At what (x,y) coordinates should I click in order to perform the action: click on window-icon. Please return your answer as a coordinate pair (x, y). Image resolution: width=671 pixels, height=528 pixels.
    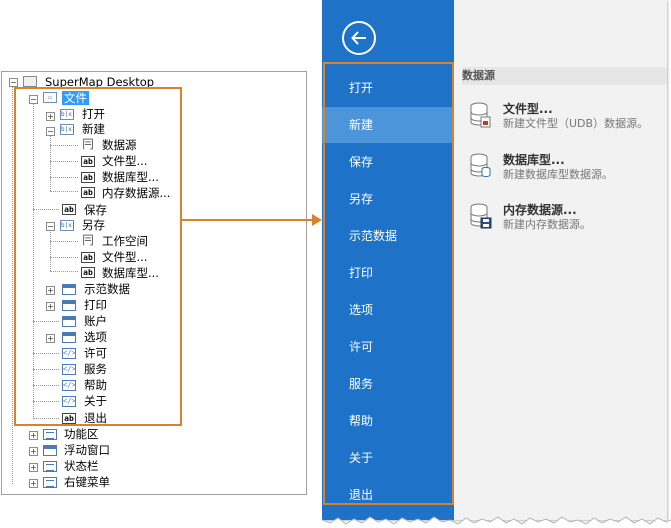
    Looking at the image, I should click on (50, 450).